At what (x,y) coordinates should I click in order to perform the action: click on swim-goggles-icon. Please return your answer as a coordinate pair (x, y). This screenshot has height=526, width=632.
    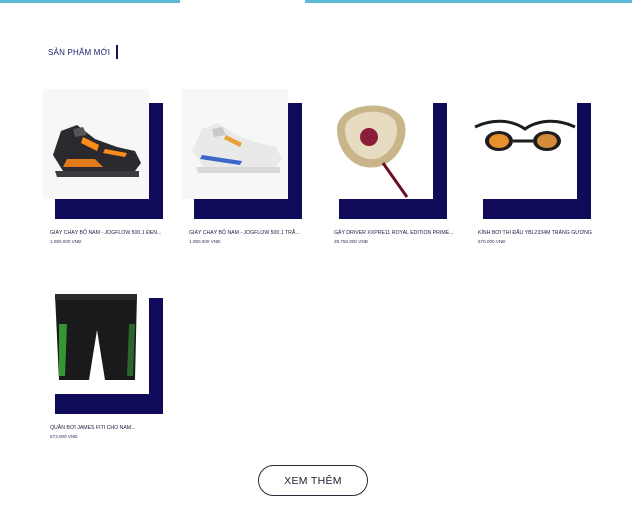
    Looking at the image, I should click on (524, 144).